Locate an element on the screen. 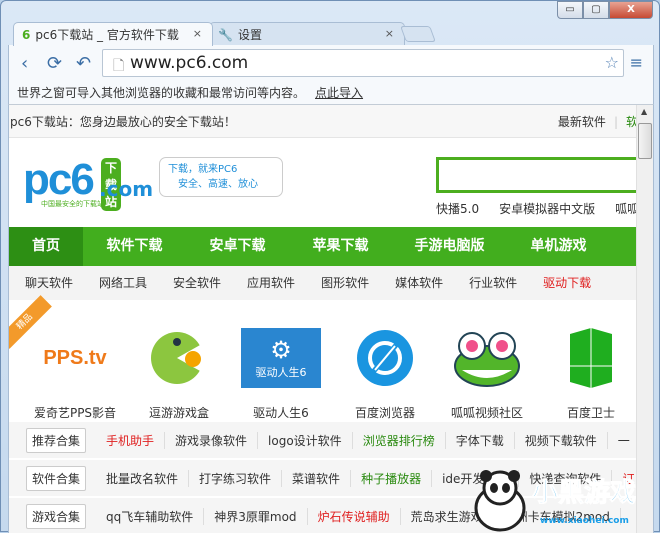  game-box-icon is located at coordinates (179, 358).